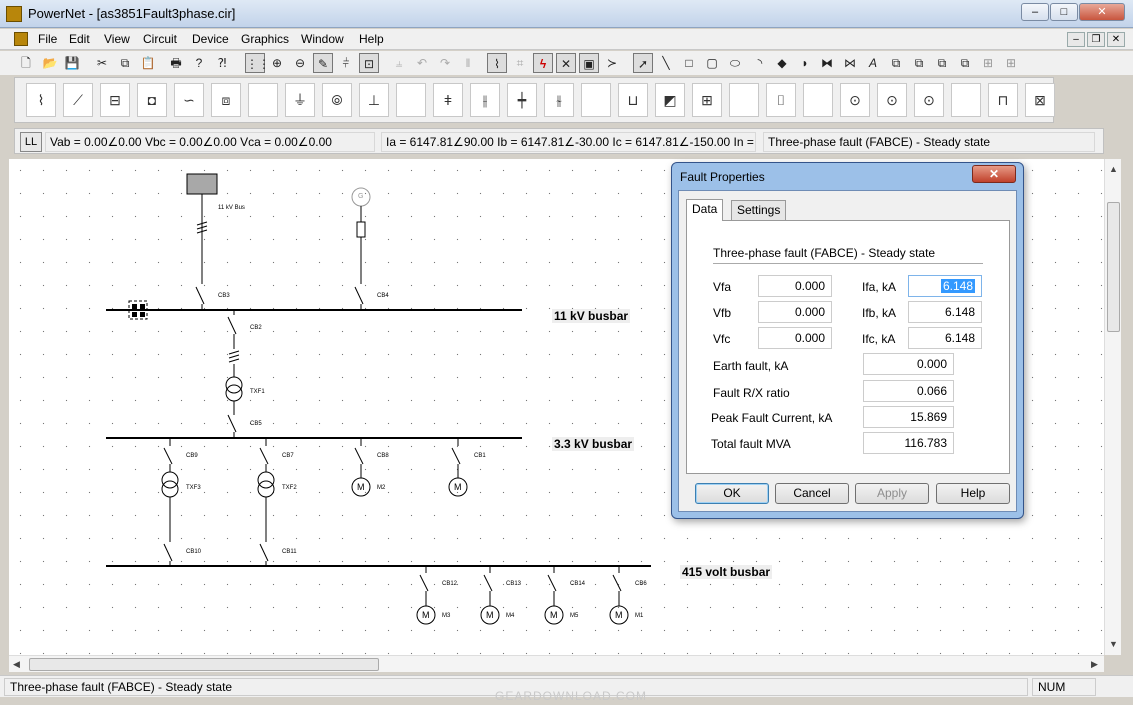 The width and height of the screenshot is (1133, 705). Describe the element at coordinates (117, 39) in the screenshot. I see `menu-view: View` at that location.